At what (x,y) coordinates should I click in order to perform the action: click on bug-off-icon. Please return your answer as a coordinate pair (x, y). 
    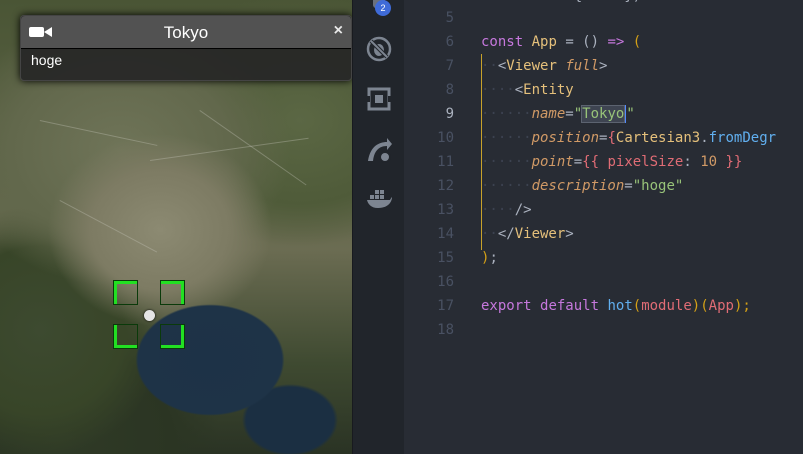
    Looking at the image, I should click on (379, 49).